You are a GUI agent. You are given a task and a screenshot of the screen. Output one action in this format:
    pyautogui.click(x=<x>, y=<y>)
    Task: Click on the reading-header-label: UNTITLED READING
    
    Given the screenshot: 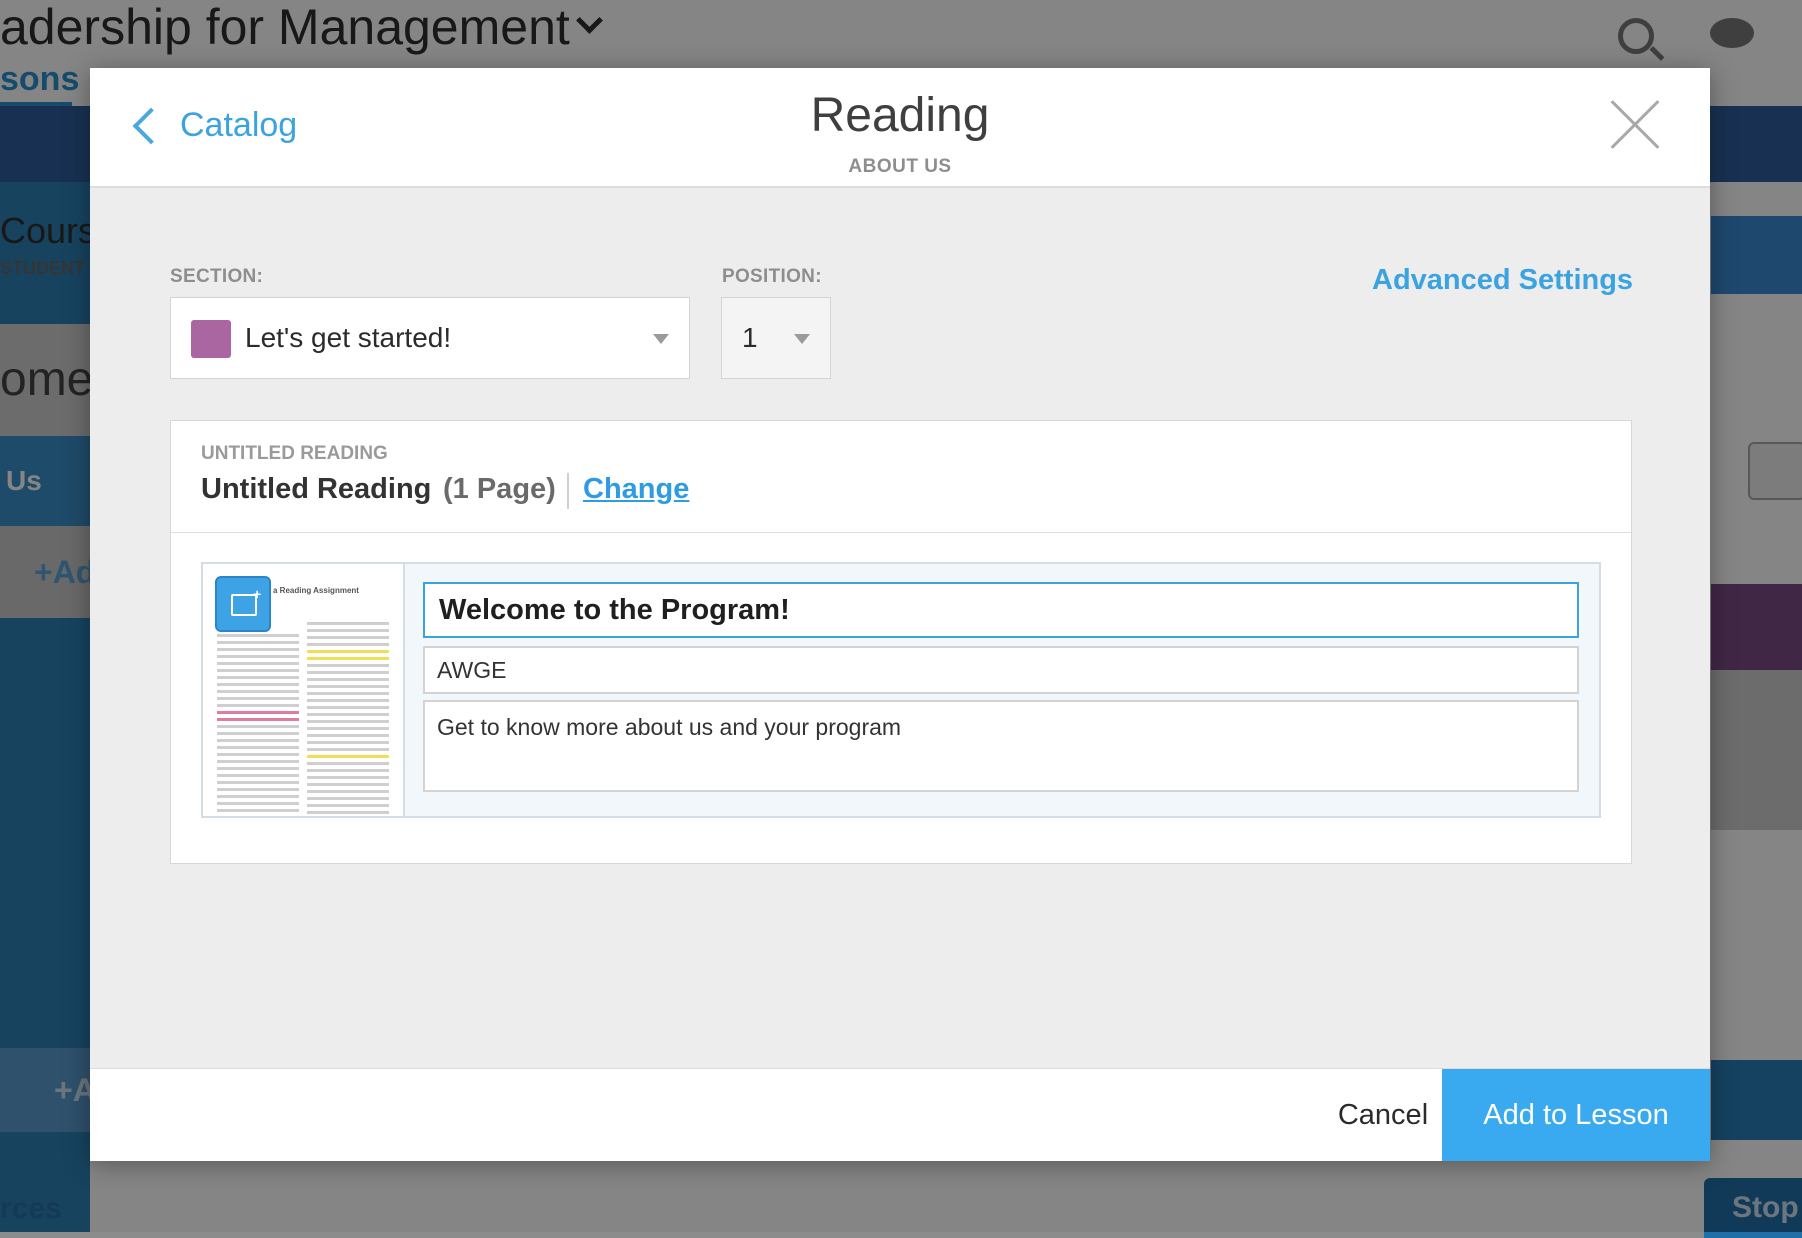 What is the action you would take?
    pyautogui.click(x=294, y=453)
    